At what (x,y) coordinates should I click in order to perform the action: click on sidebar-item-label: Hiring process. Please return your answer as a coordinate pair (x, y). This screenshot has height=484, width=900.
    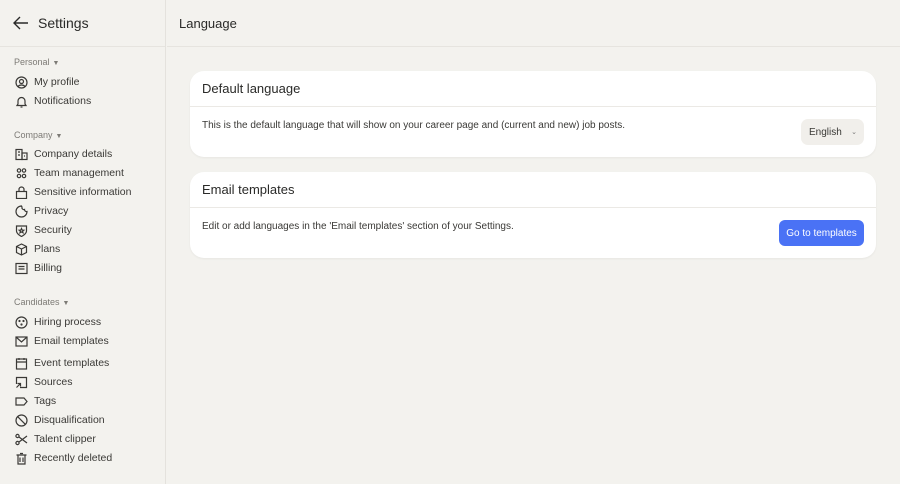
    Looking at the image, I should click on (68, 322).